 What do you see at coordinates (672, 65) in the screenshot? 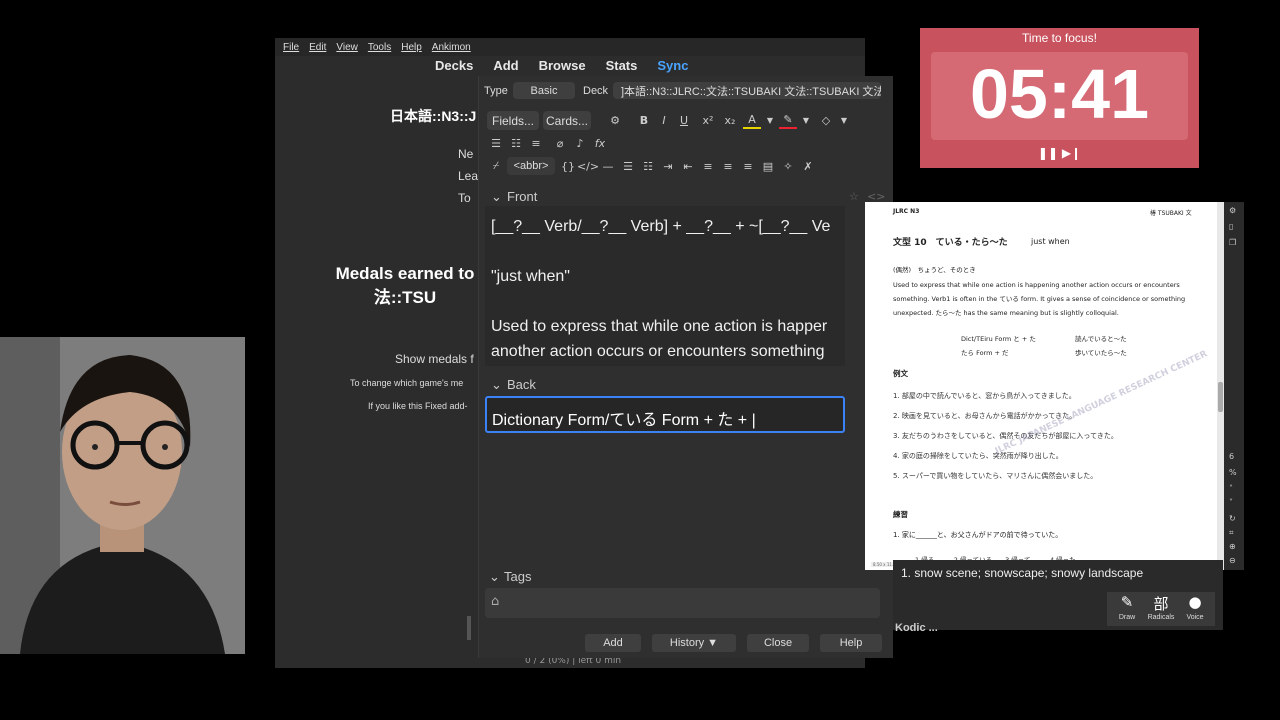
I see `toolbar-sync: Sync` at bounding box center [672, 65].